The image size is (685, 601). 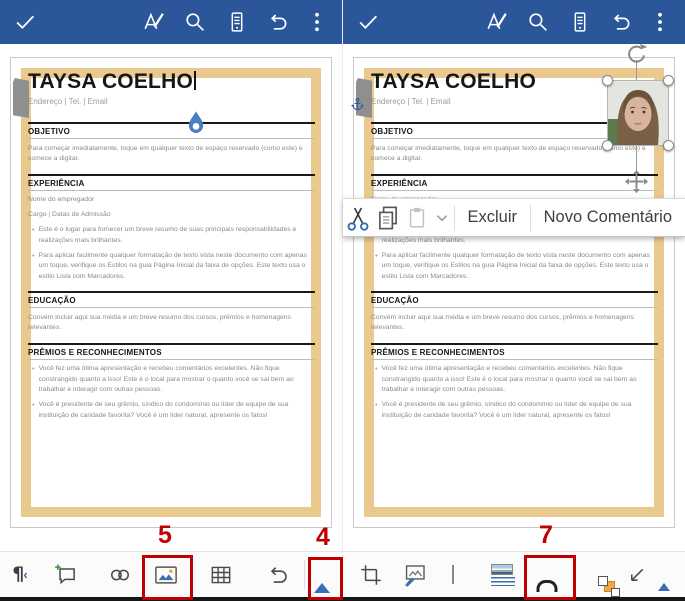 I want to click on cut-icon, so click(x=358, y=217).